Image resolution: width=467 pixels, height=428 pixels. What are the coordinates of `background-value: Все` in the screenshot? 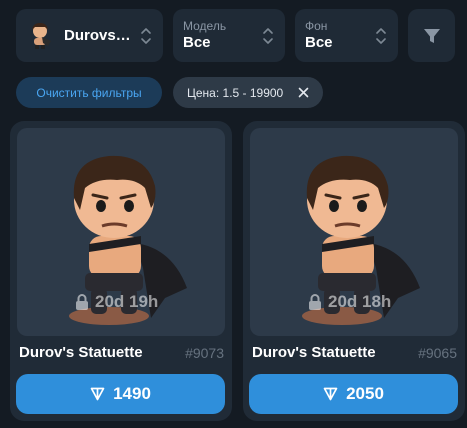 It's located at (319, 42).